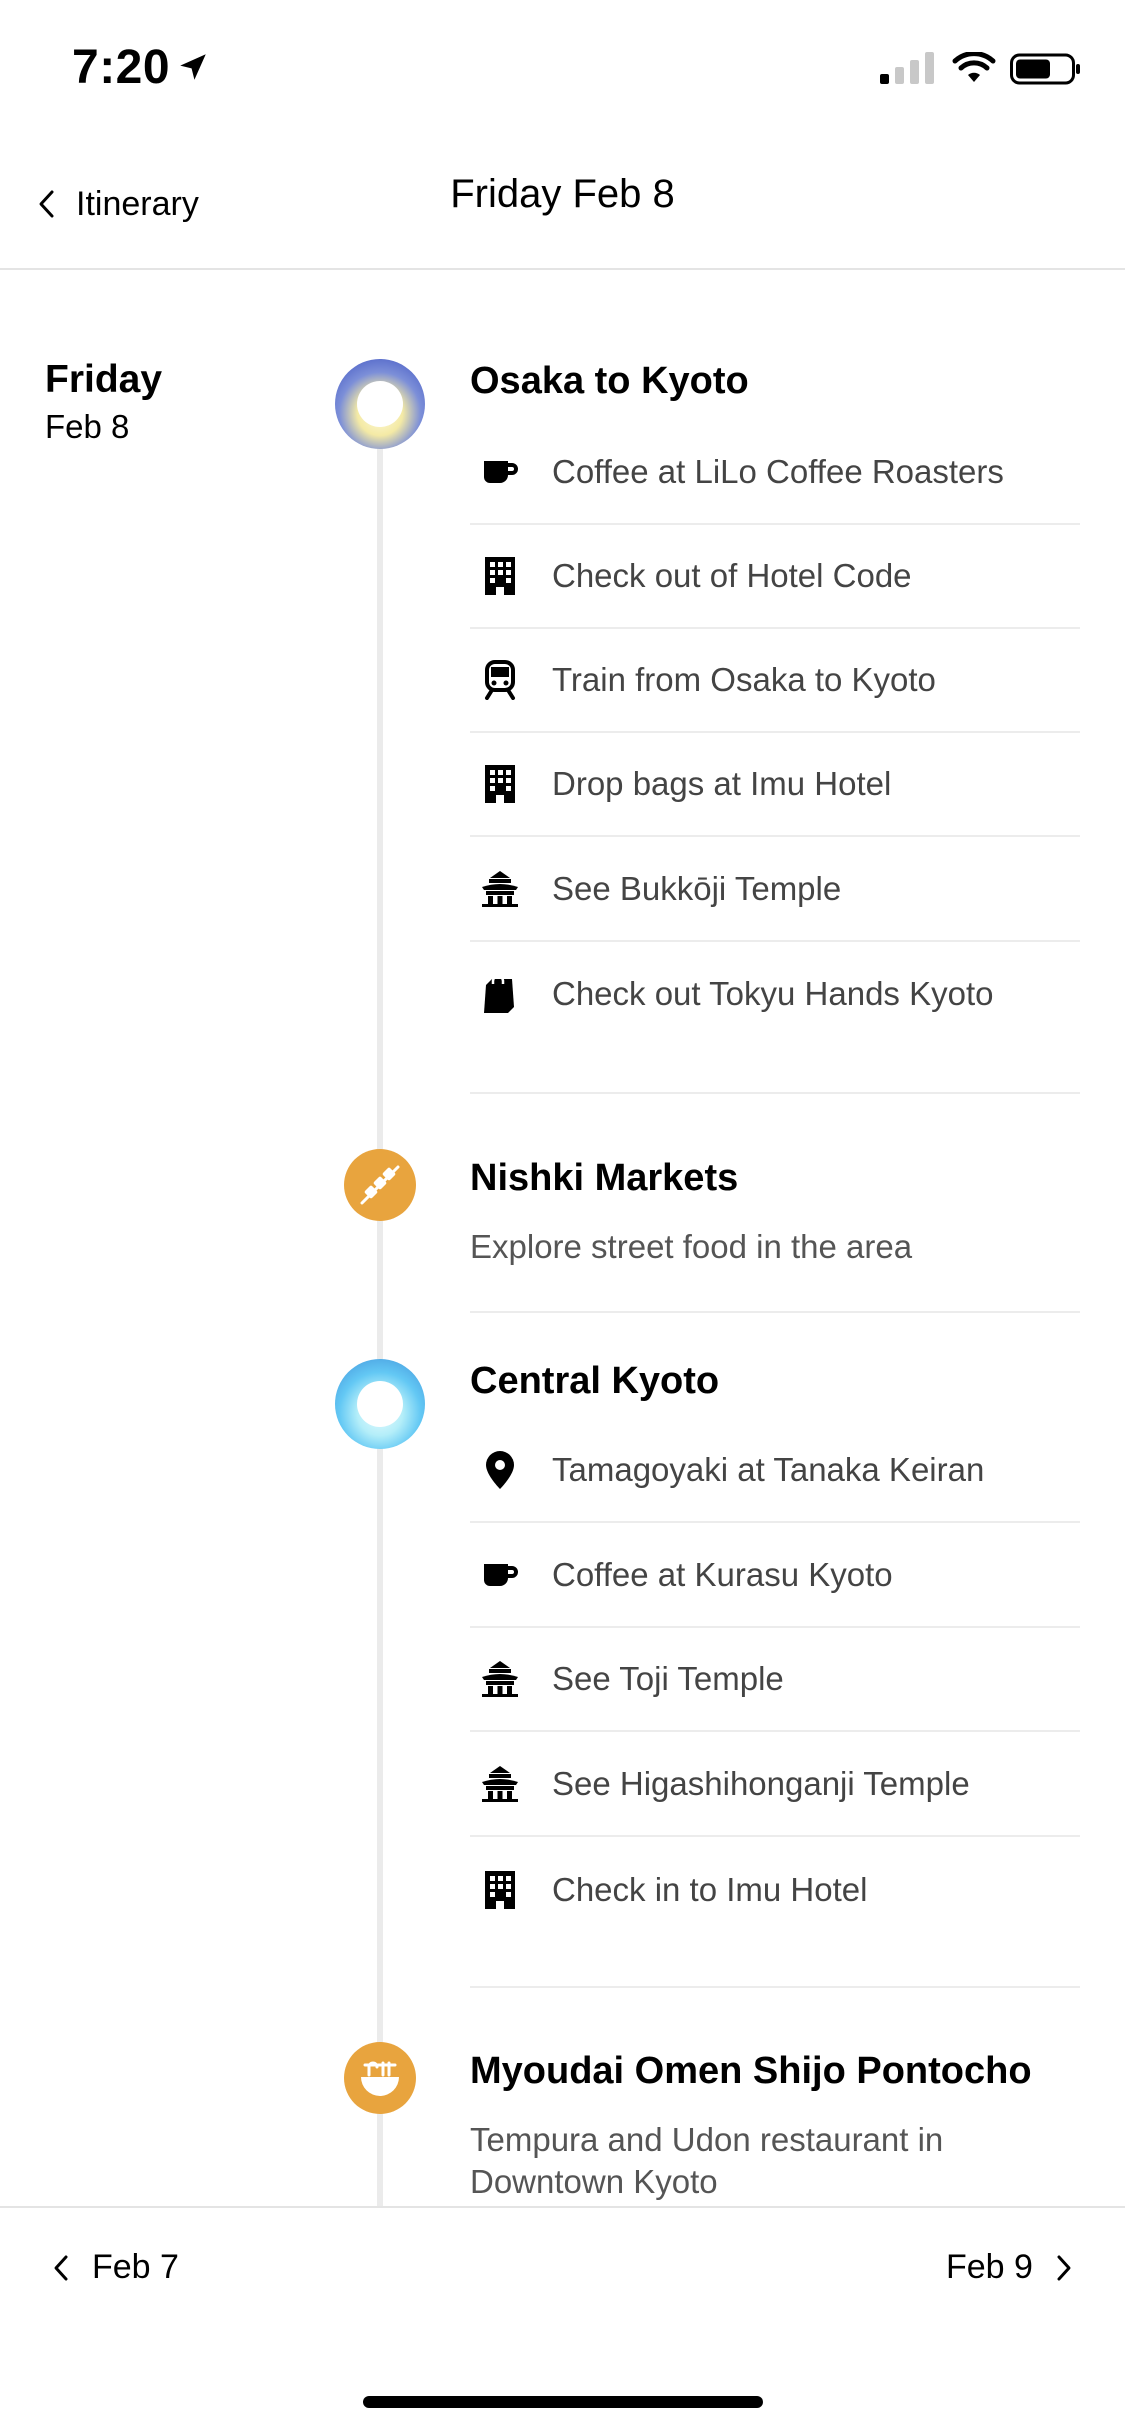 This screenshot has height=2436, width=1125. What do you see at coordinates (691, 1246) in the screenshot?
I see `section-subtitle: Explore street food in the area` at bounding box center [691, 1246].